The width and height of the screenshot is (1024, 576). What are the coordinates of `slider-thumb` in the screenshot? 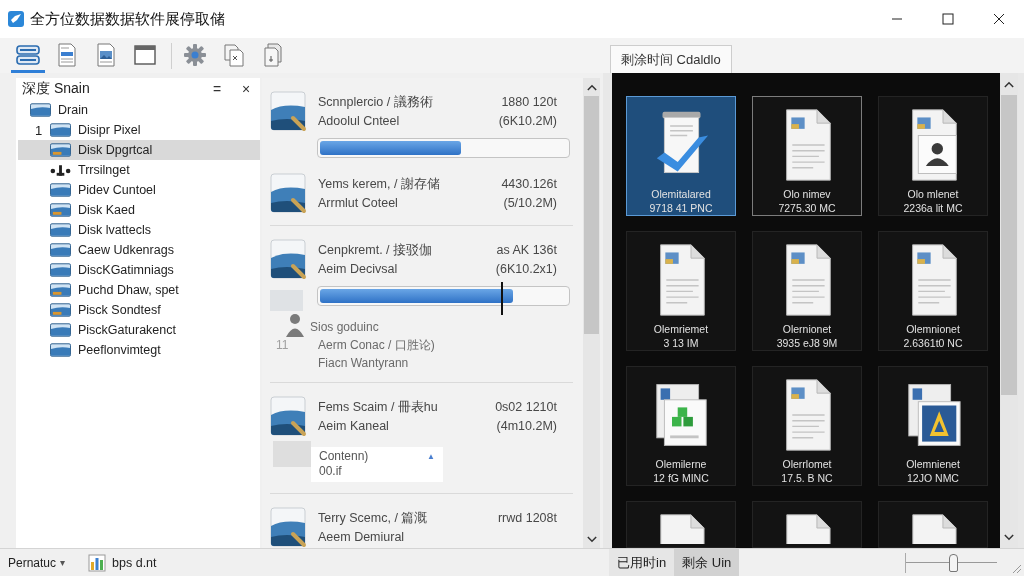 It's located at (954, 562).